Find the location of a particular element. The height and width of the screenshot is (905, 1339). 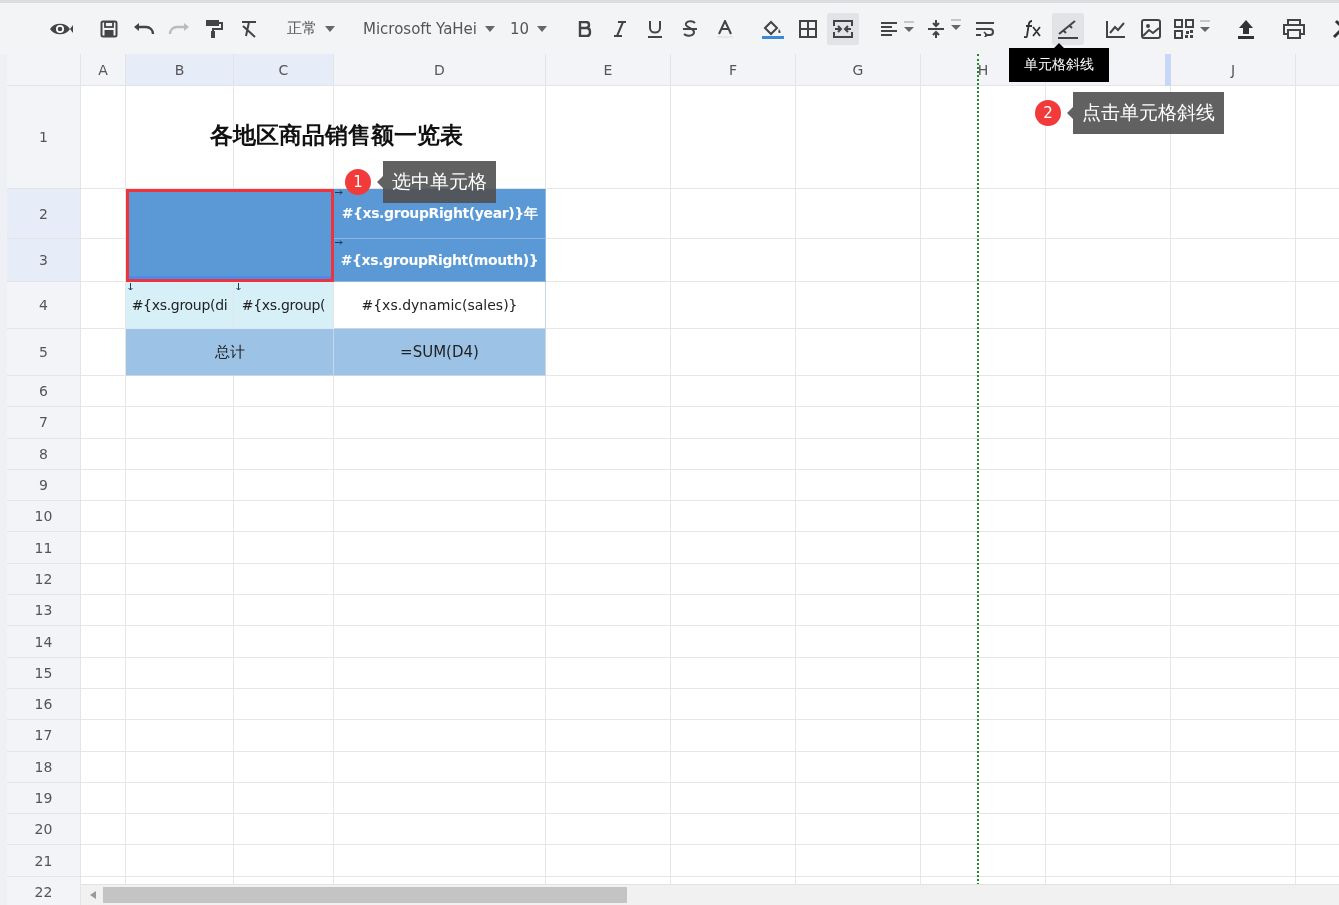

step-number-badge: 2 is located at coordinates (1048, 113).